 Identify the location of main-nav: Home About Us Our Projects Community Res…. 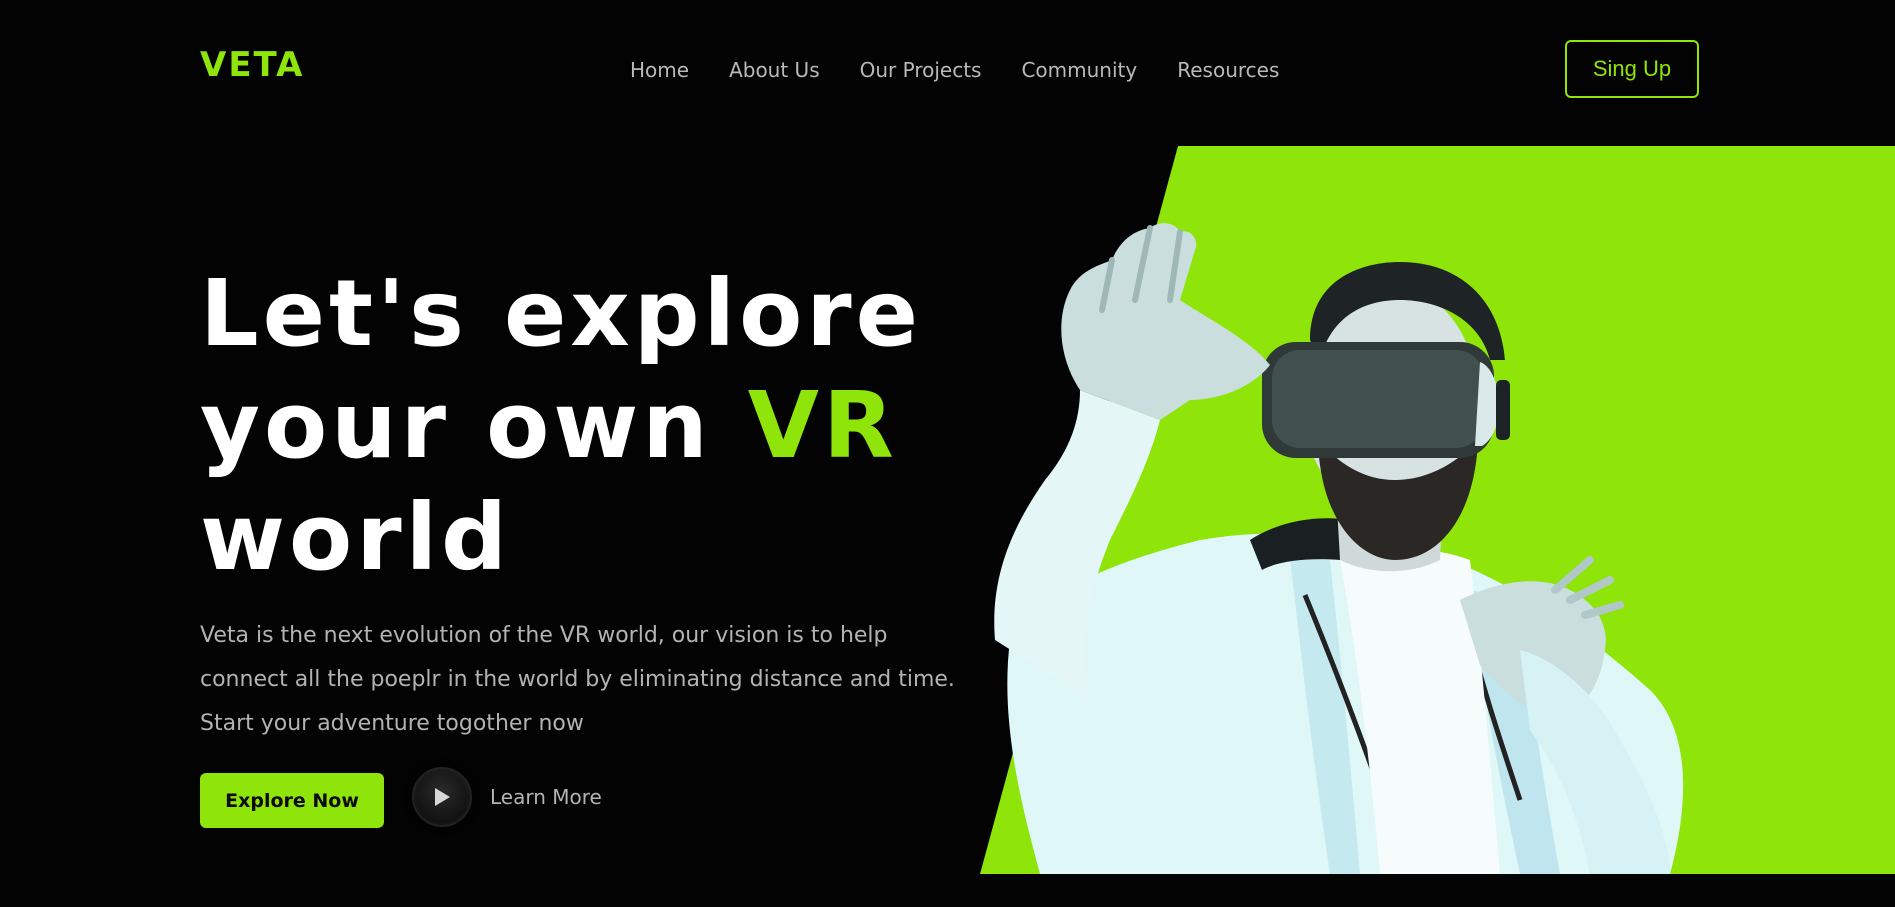
(974, 70).